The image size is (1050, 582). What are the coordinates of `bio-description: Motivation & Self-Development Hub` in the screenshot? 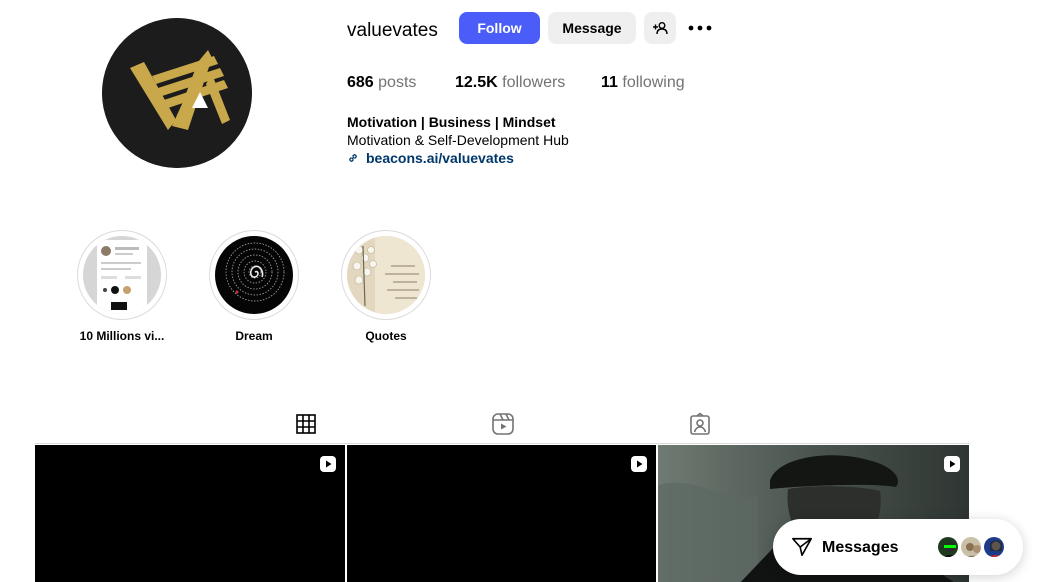 It's located at (458, 140).